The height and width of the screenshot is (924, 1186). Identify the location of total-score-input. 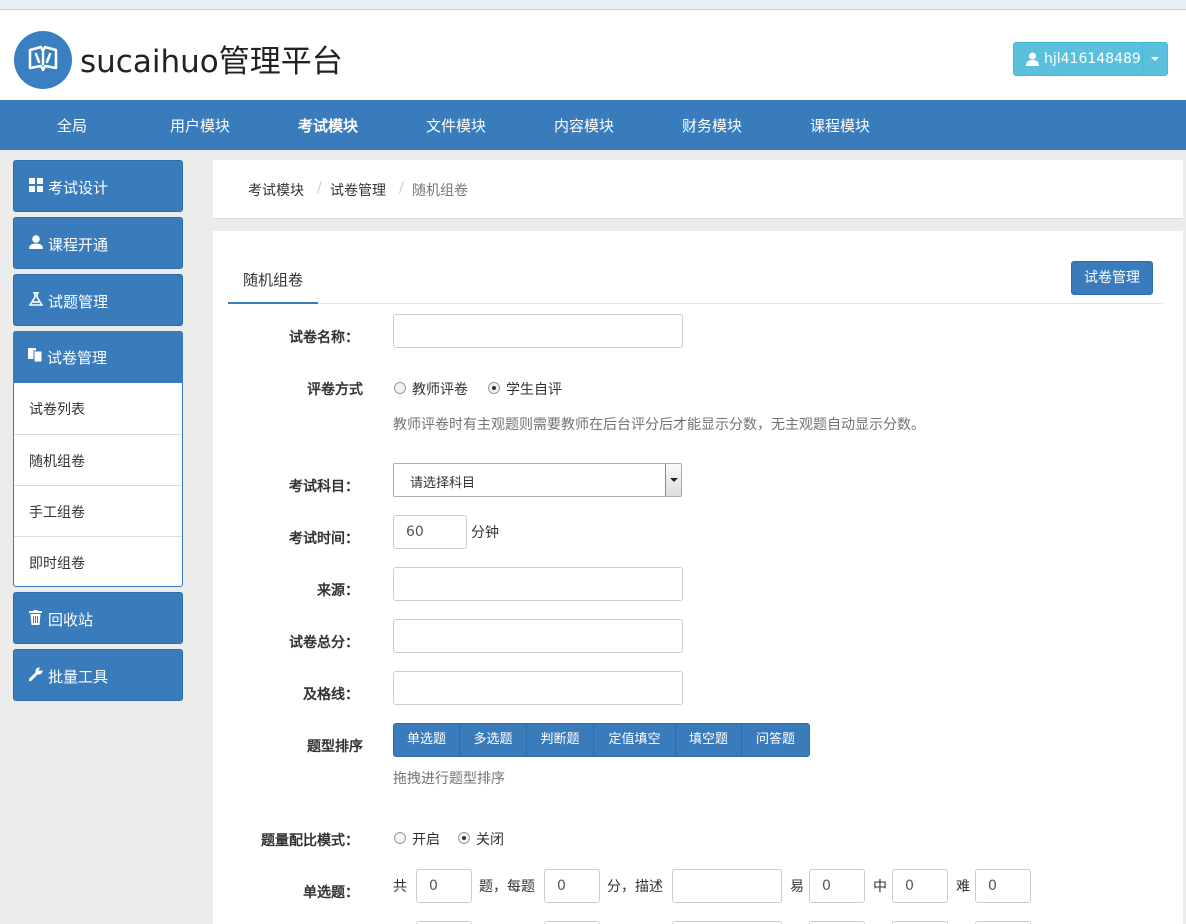
(538, 636).